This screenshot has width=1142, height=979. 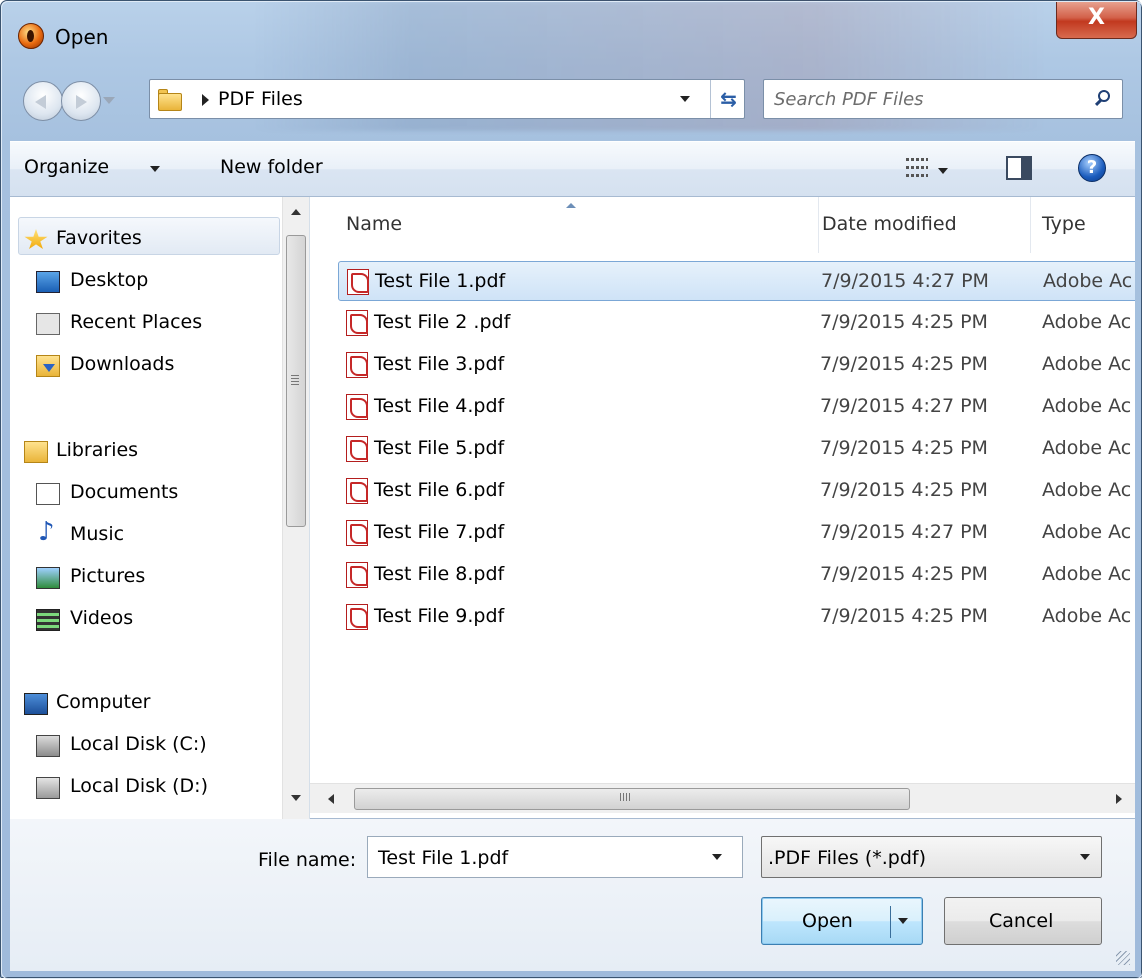 I want to click on file-name-dropdown-icon, so click(x=717, y=857).